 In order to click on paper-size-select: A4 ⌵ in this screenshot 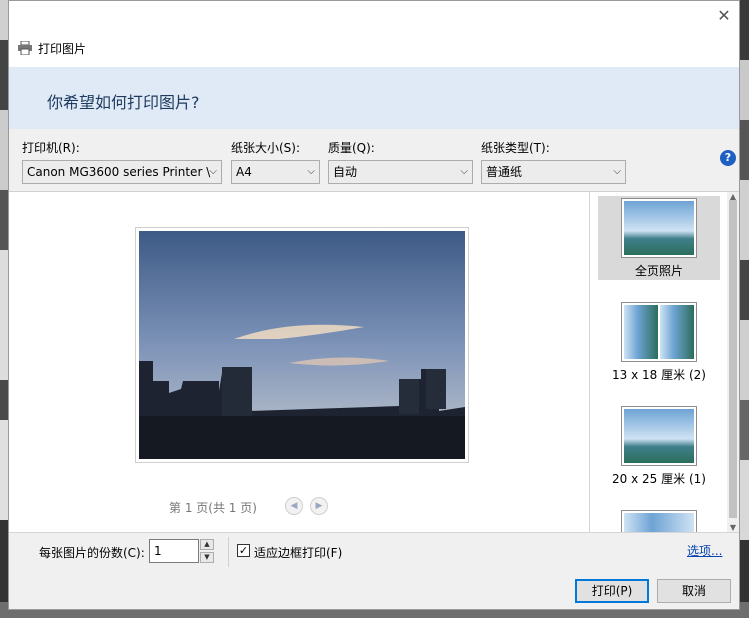, I will do `click(275, 172)`.